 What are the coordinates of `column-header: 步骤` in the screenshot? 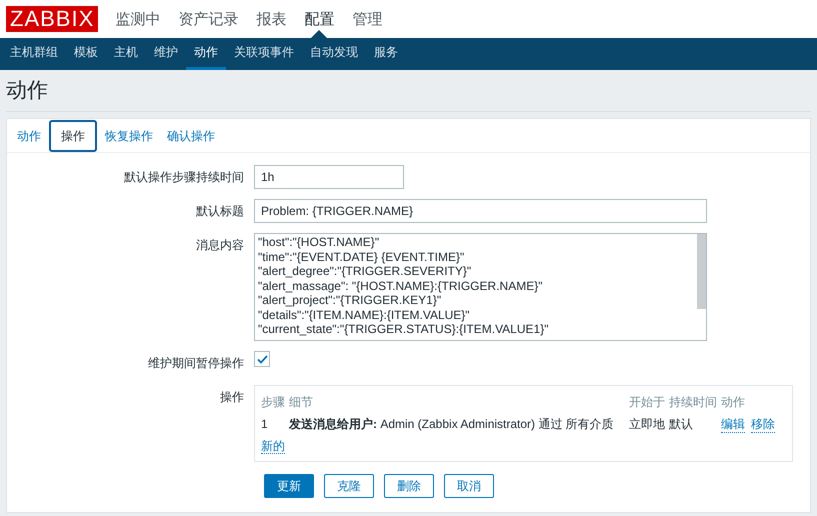 It's located at (273, 402).